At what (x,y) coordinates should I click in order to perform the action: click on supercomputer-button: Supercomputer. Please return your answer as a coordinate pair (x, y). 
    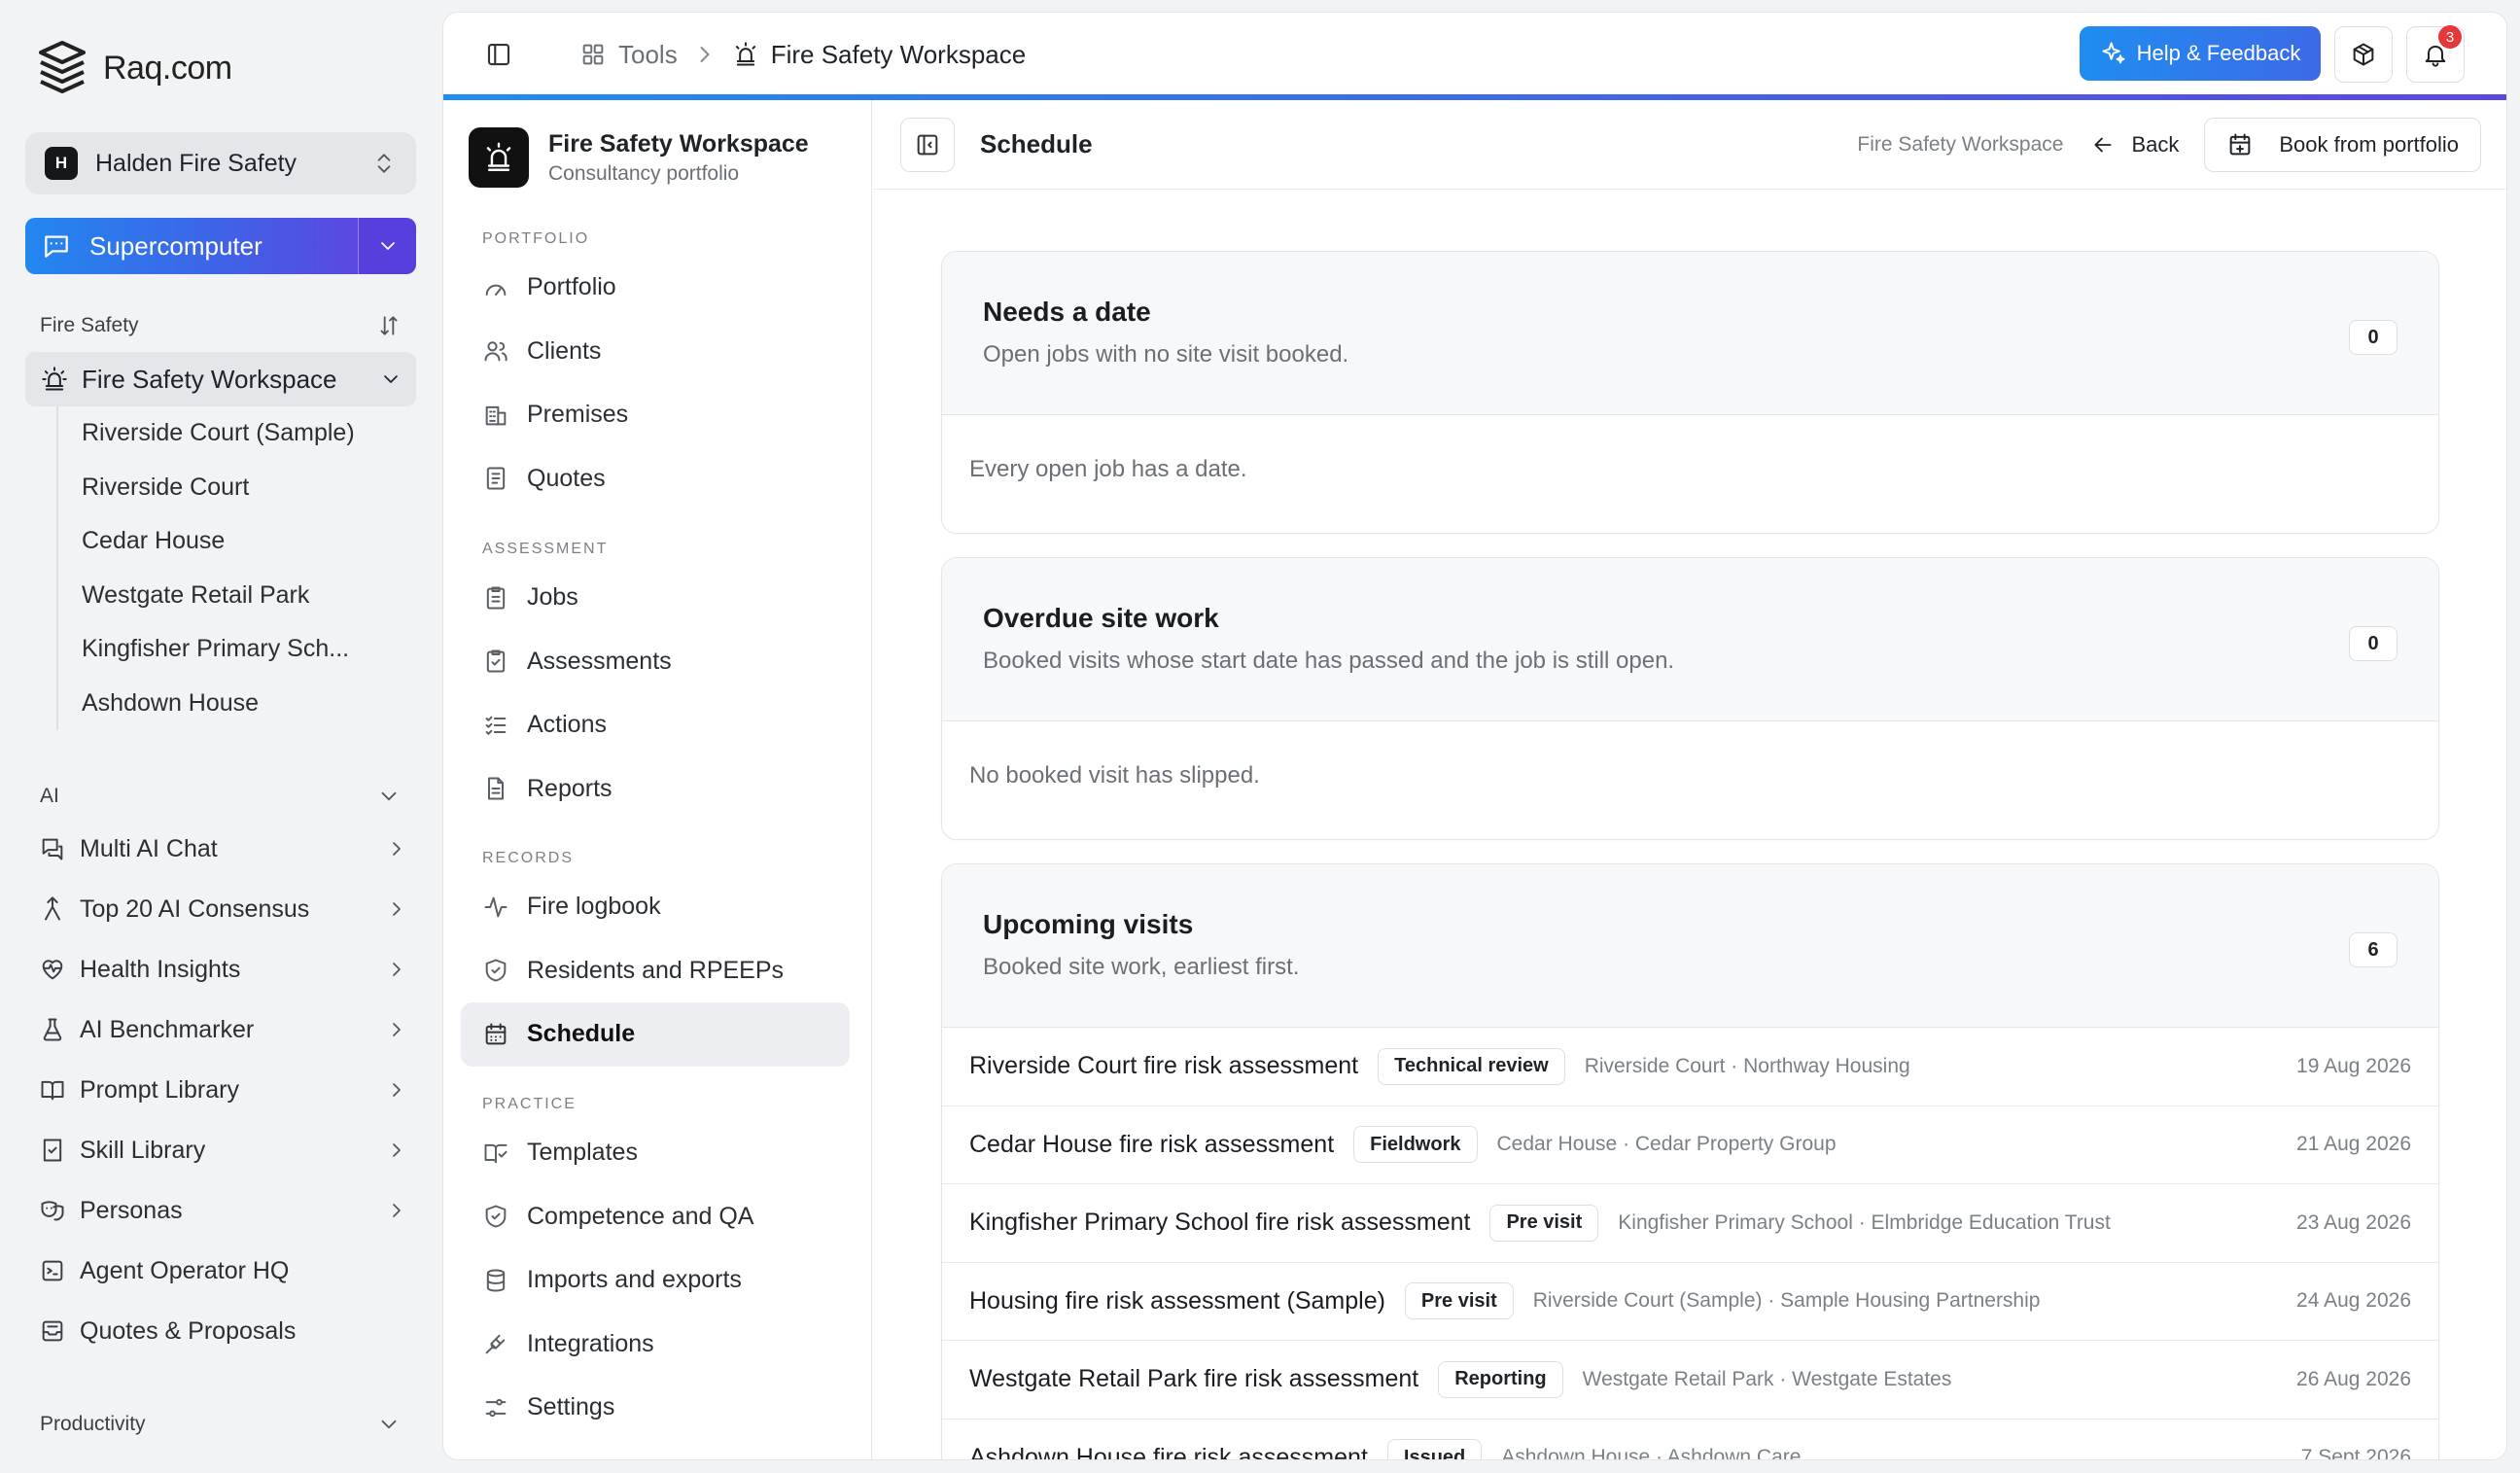
    Looking at the image, I should click on (220, 246).